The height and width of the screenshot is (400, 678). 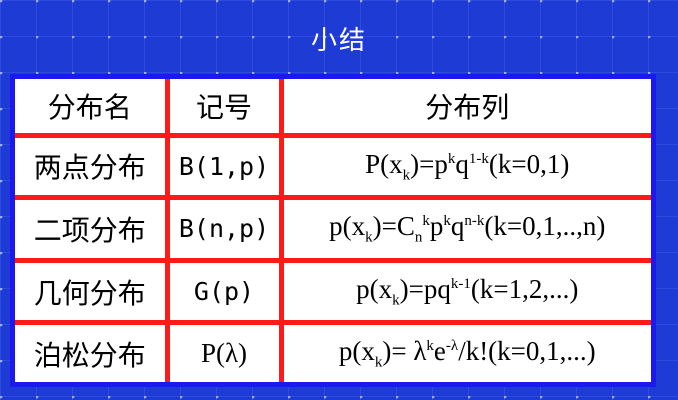 What do you see at coordinates (464, 291) in the screenshot?
I see `distribution-formula: p(xk)=pqk-1(k=1,2,...)` at bounding box center [464, 291].